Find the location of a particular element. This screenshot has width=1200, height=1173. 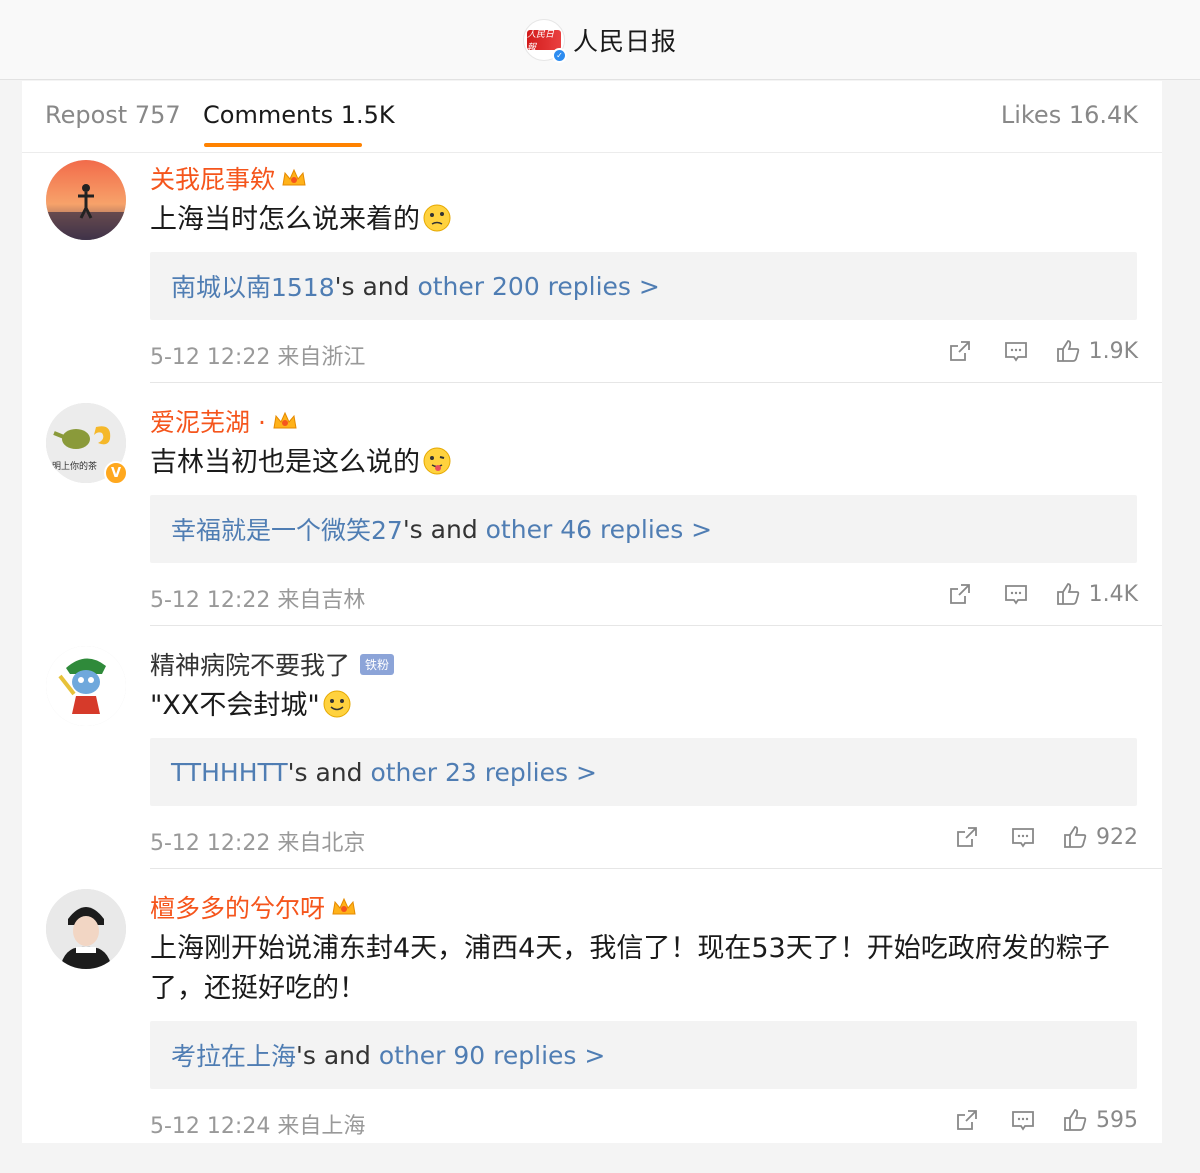

like-button: 1.9K is located at coordinates (1096, 351).